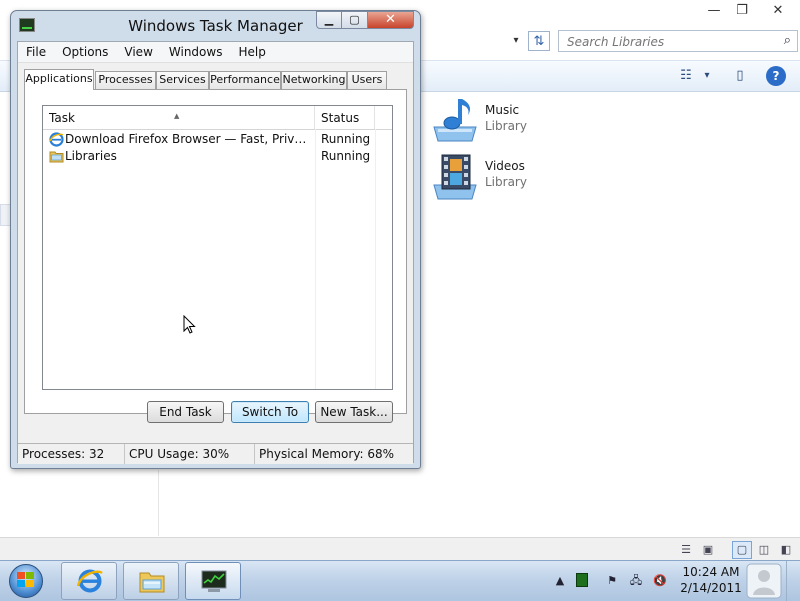 Image resolution: width=800 pixels, height=601 pixels. I want to click on caption-buttons: ▁ ▢ ✕, so click(365, 20).